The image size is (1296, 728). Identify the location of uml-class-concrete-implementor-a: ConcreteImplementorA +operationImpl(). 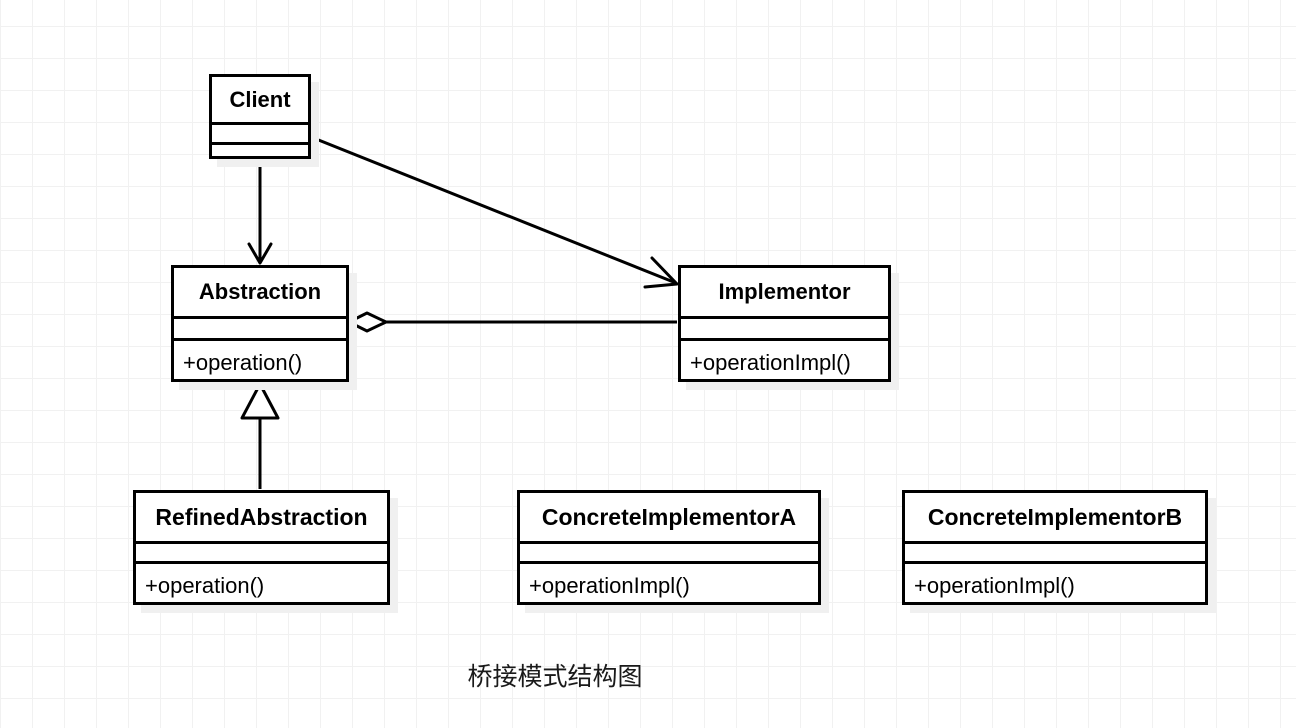
(669, 547).